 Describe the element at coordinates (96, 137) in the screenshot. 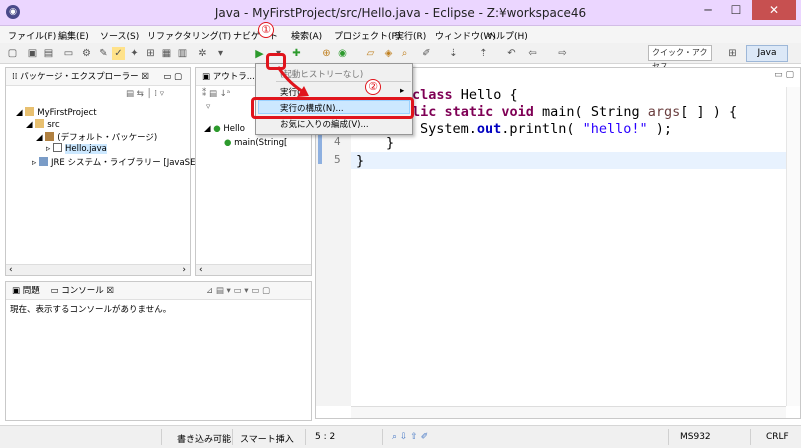

I see `tree-item-package: ◢ (デフォルト・パッケージ)` at that location.